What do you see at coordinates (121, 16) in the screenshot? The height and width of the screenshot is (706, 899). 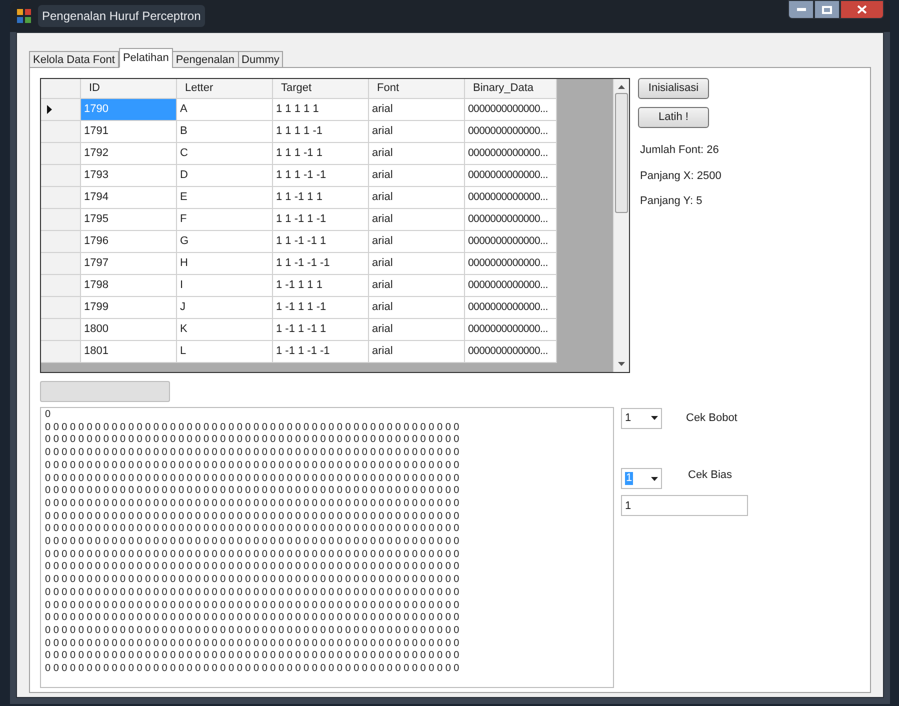 I see `window-title: Pengenalan Huruf Perceptron` at bounding box center [121, 16].